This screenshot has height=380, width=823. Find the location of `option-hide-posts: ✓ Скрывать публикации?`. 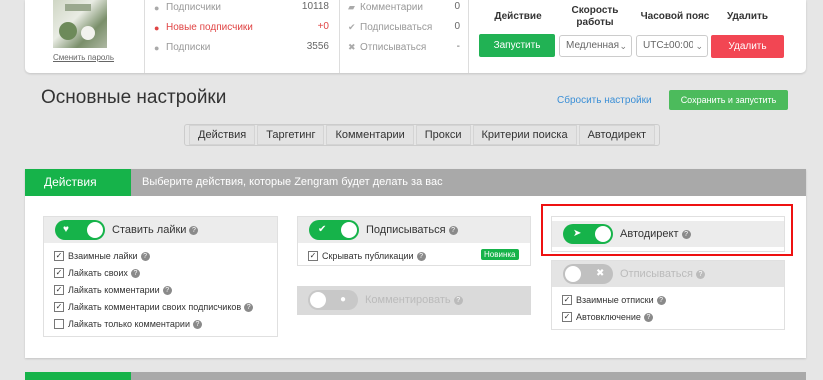

option-hide-posts: ✓ Скрывать публикации? is located at coordinates (367, 256).